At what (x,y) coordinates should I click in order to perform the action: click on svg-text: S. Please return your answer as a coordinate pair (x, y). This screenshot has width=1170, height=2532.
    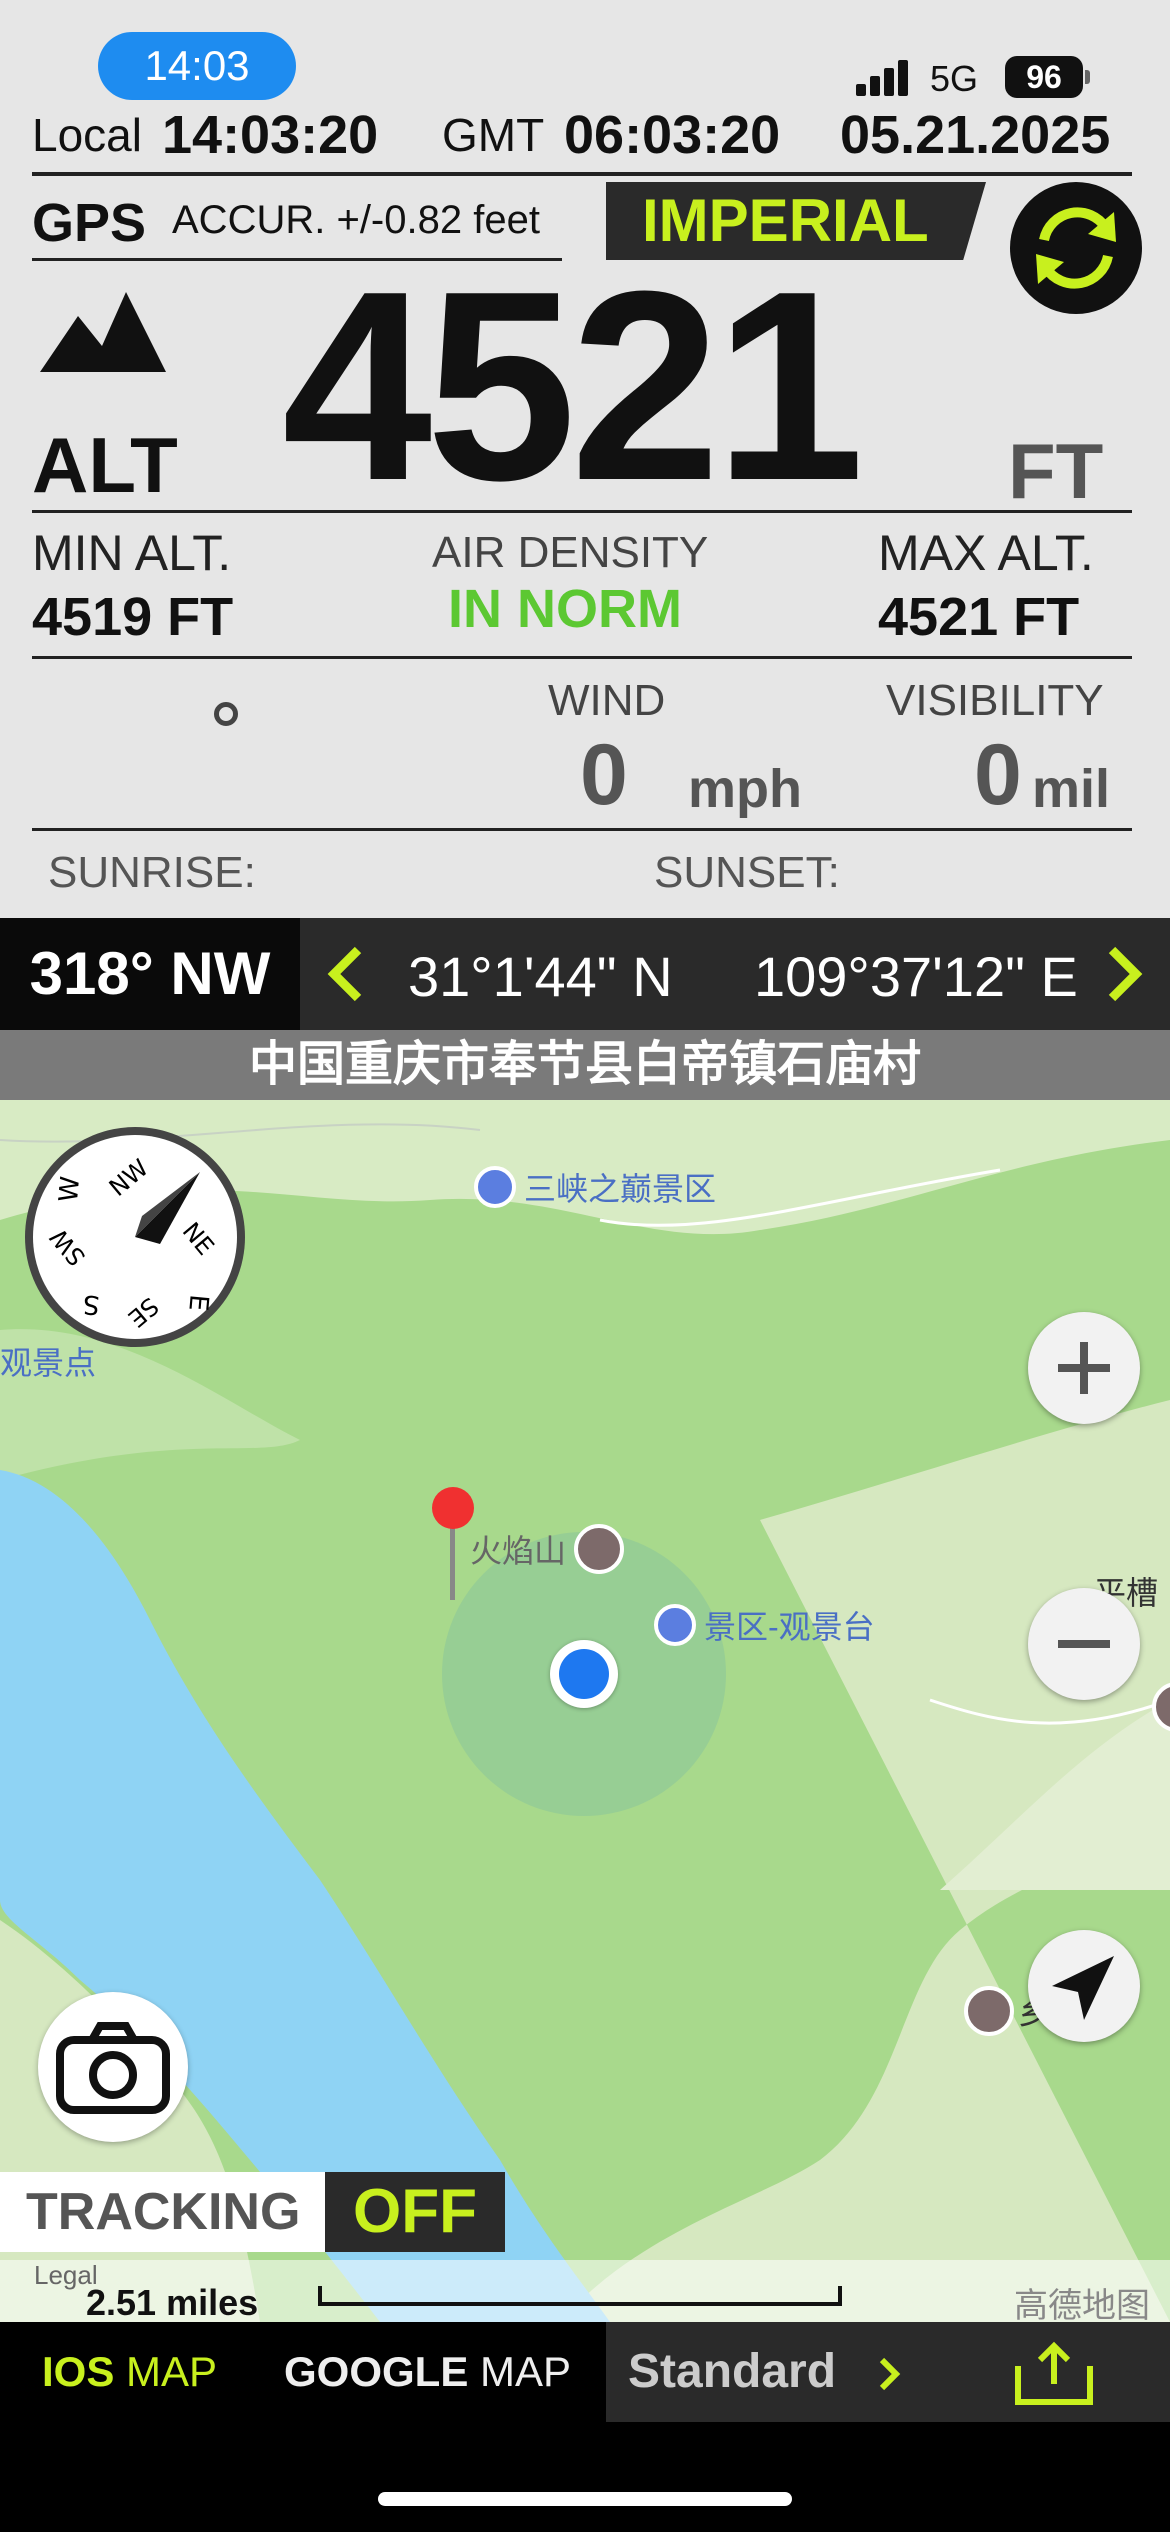
    Looking at the image, I should click on (91, 1303).